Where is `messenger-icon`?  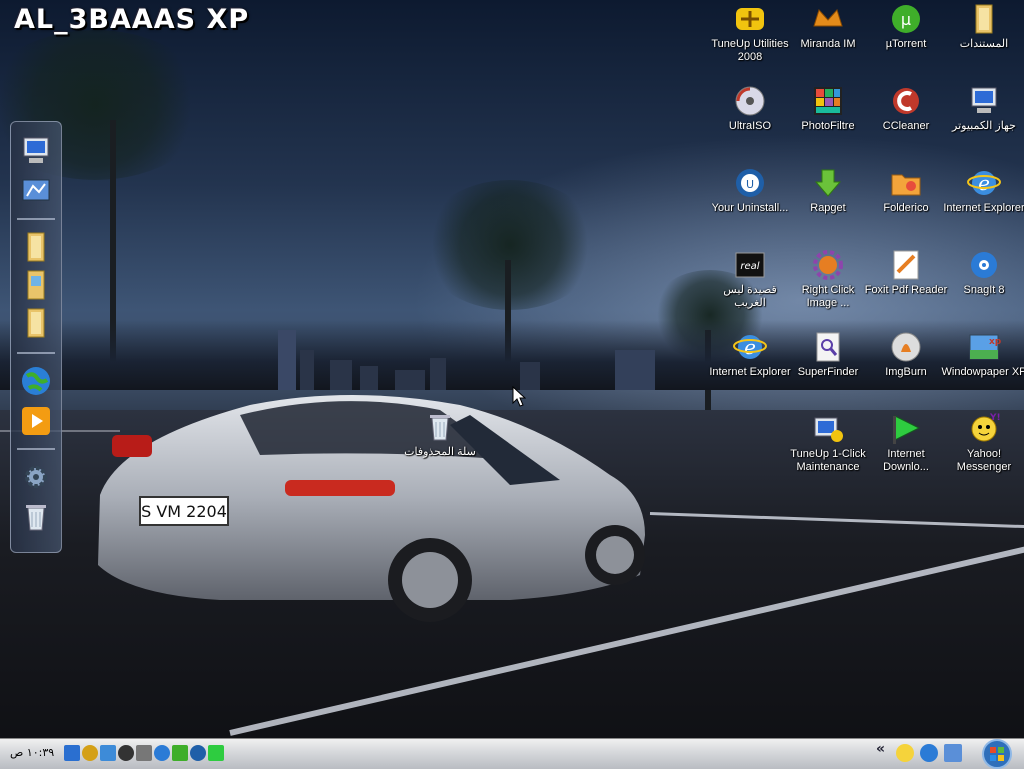 messenger-icon is located at coordinates (198, 753).